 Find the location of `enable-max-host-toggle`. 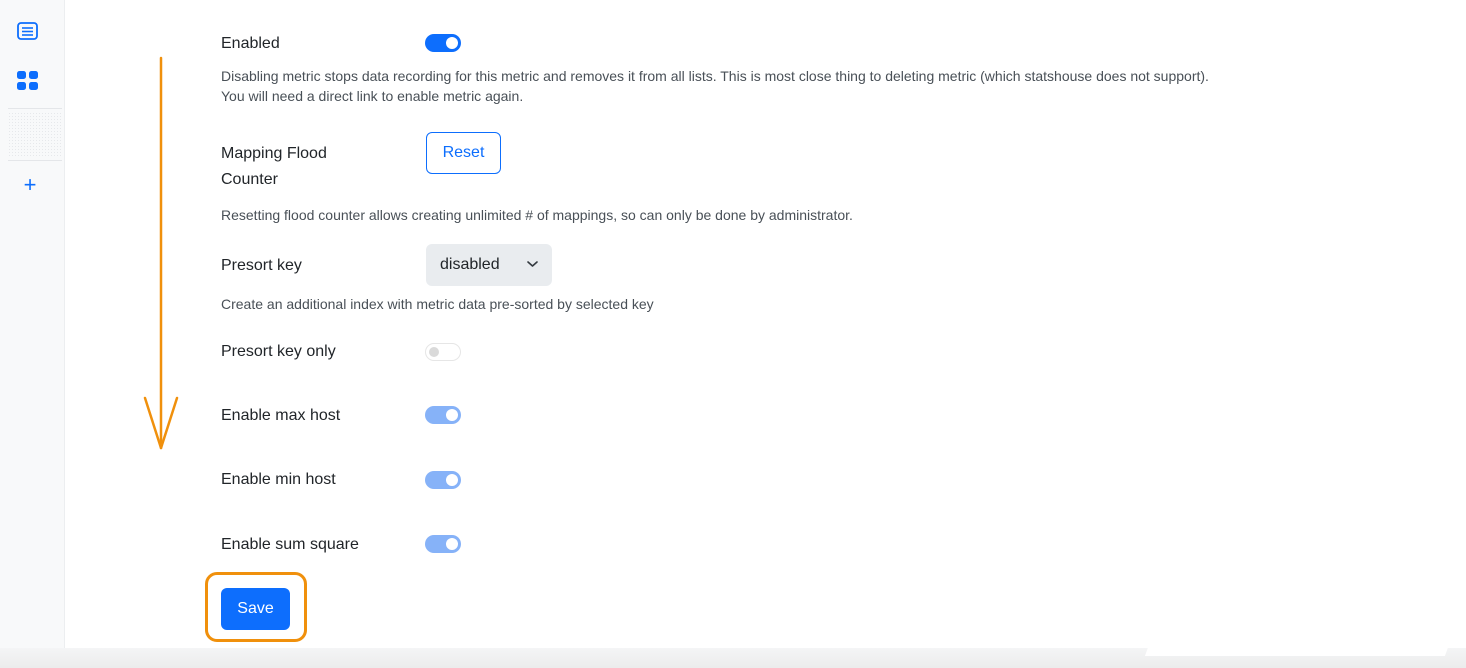

enable-max-host-toggle is located at coordinates (443, 415).